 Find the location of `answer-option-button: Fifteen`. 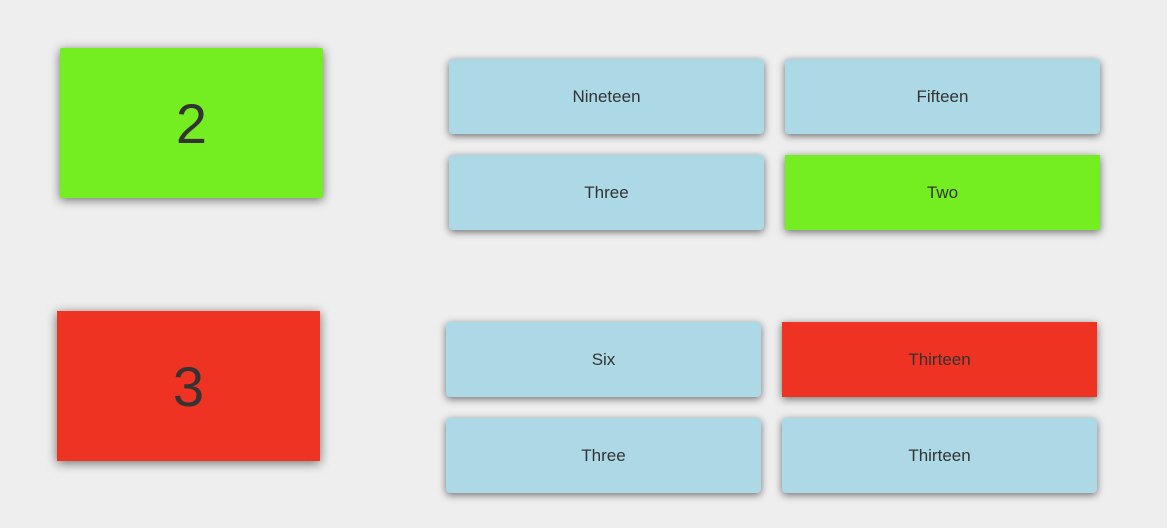

answer-option-button: Fifteen is located at coordinates (942, 96).